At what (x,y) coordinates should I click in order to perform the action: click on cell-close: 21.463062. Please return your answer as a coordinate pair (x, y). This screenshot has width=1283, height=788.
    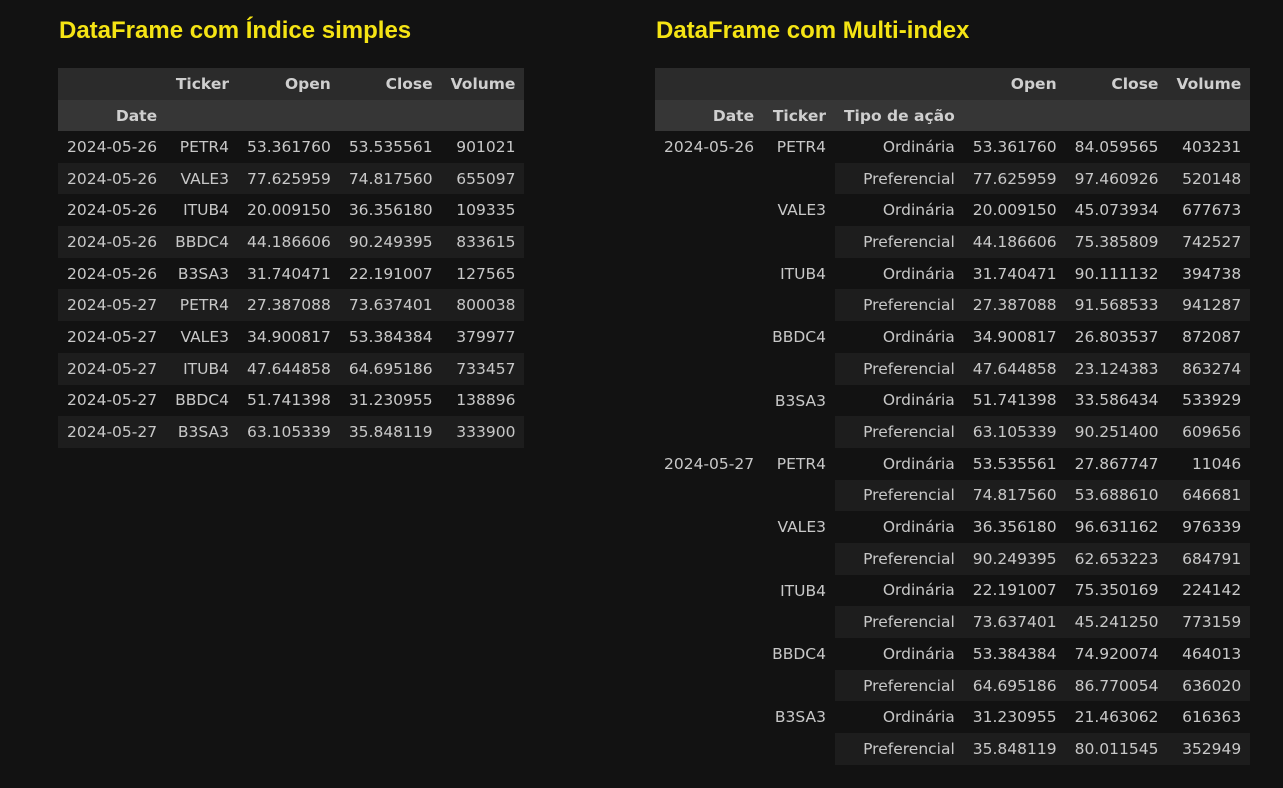
    Looking at the image, I should click on (1116, 717).